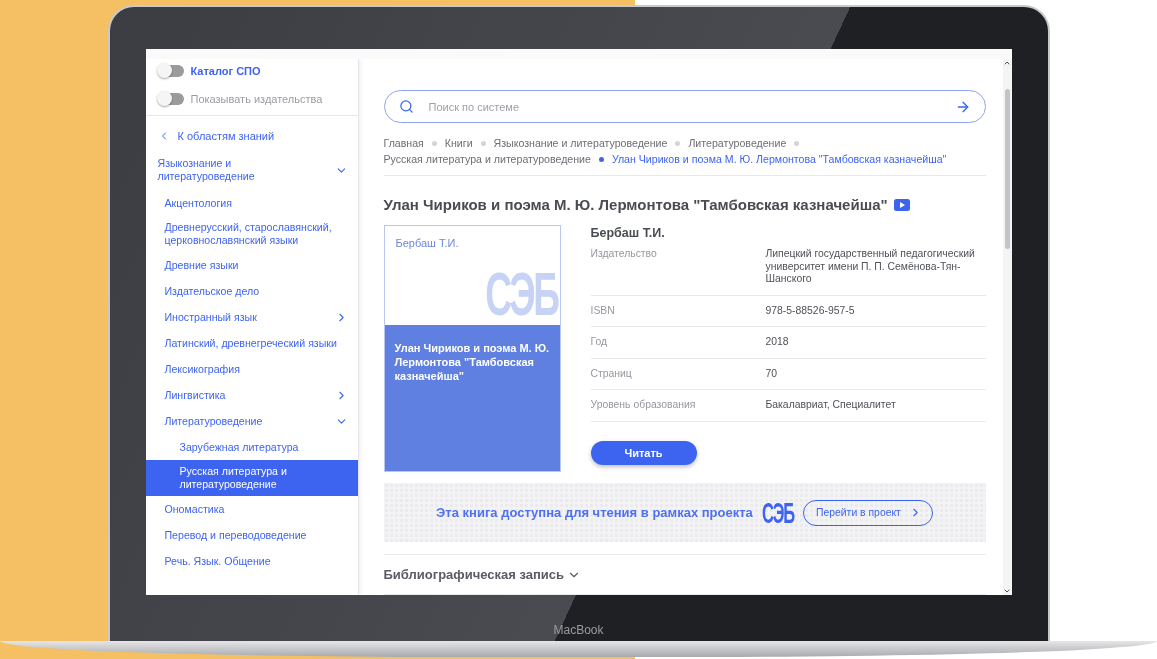 This screenshot has height=659, width=1157. I want to click on search-icon, so click(406, 107).